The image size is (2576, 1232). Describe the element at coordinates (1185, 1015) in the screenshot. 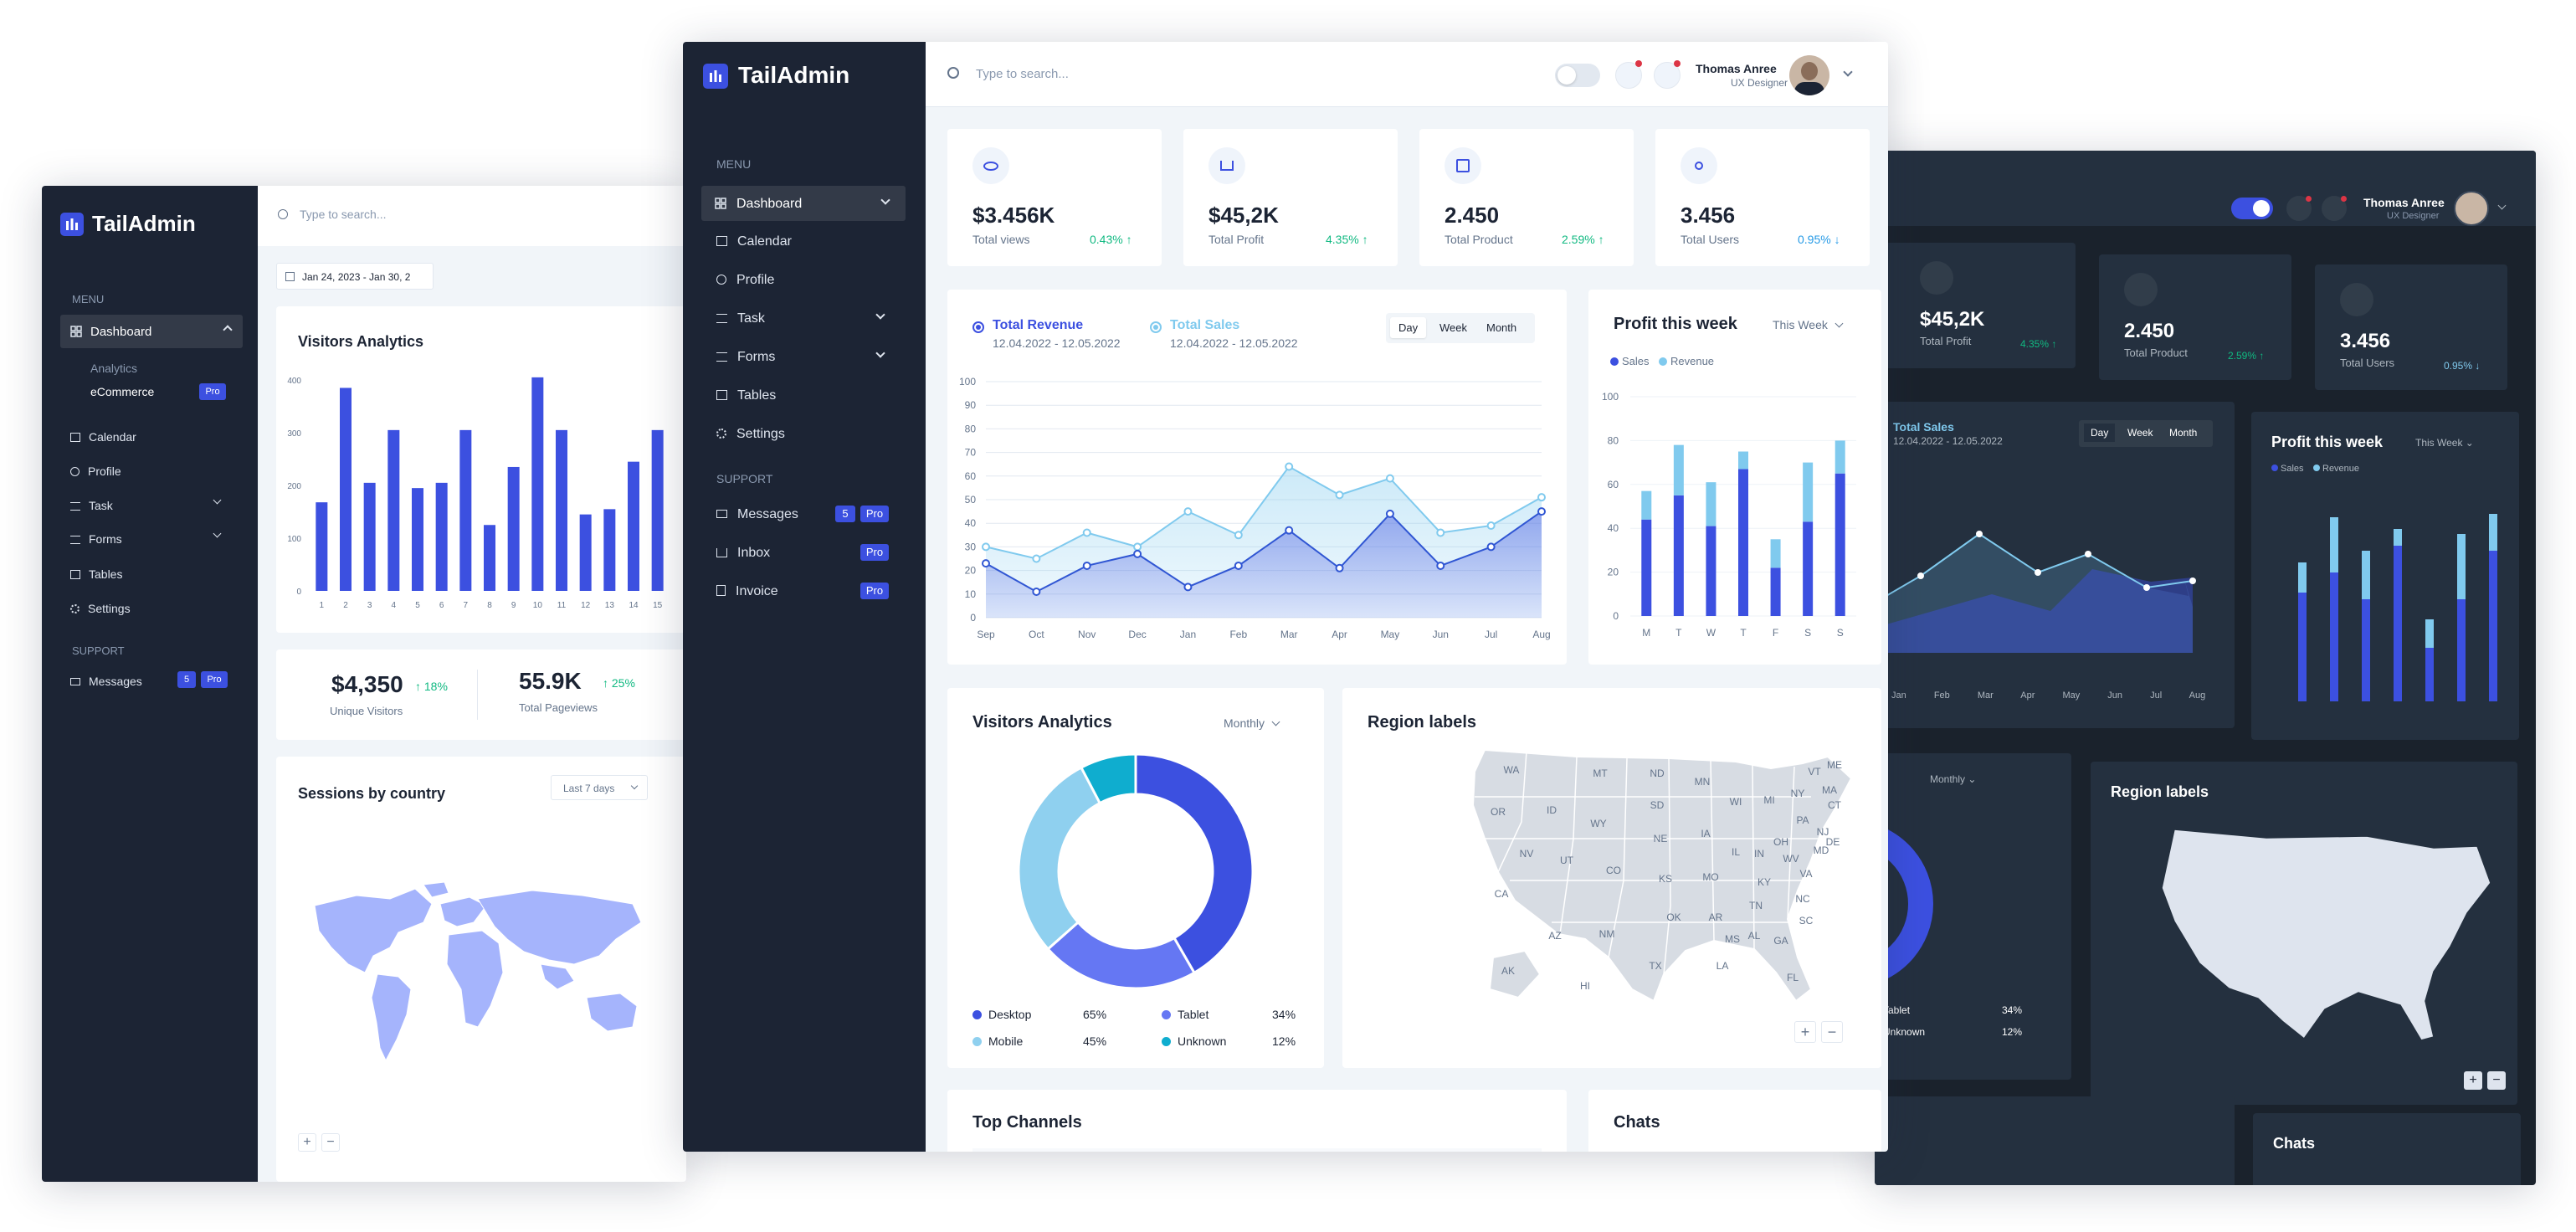

I see `legend-tablet: Tablet` at that location.